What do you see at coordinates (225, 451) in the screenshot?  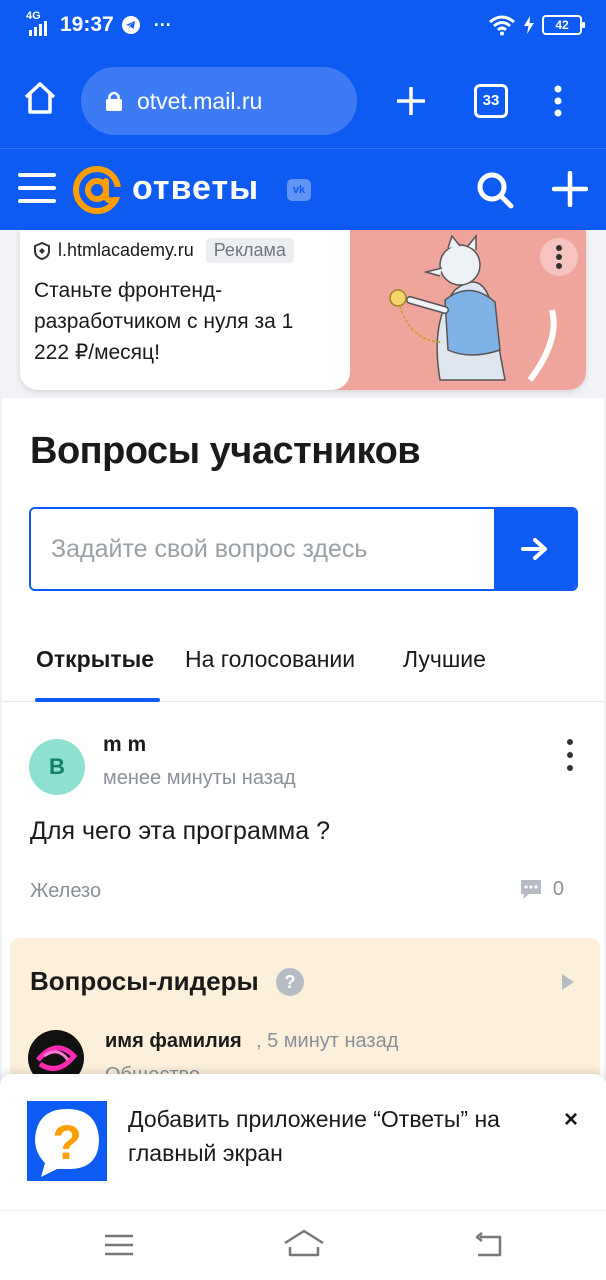 I see `page-title: Вопросы участников` at bounding box center [225, 451].